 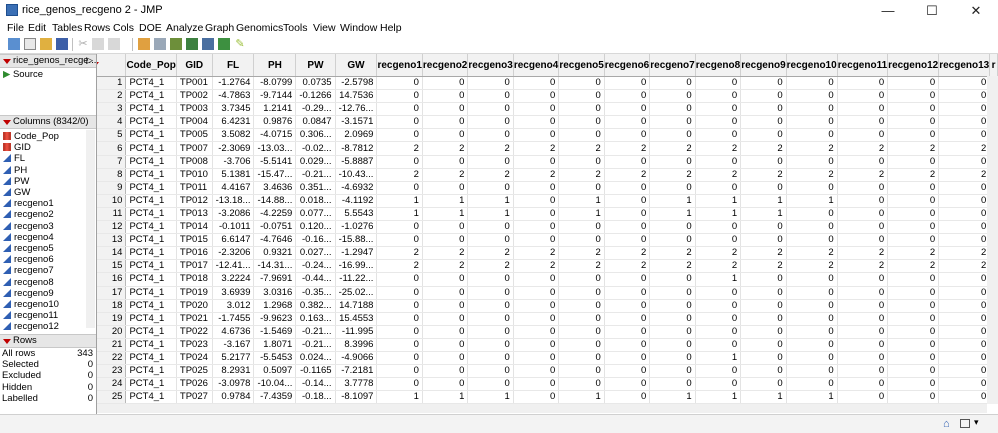 What do you see at coordinates (111, 227) in the screenshot?
I see `row-number: 12` at bounding box center [111, 227].